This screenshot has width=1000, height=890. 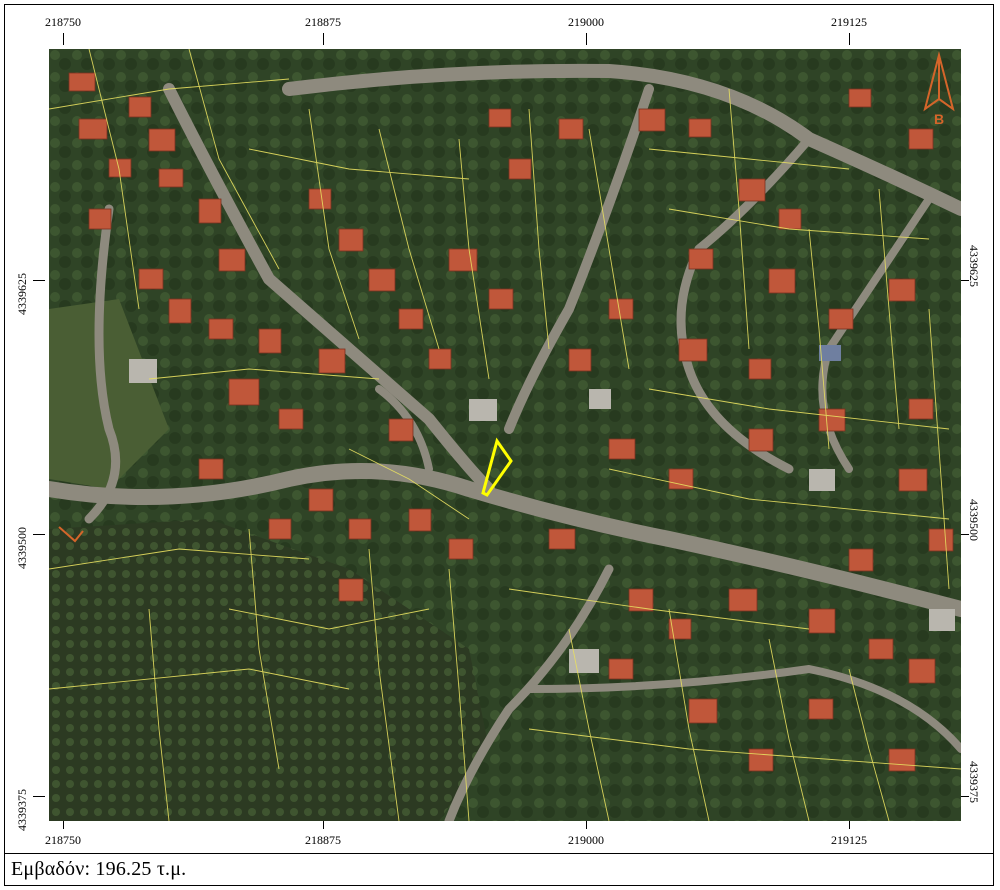 I want to click on y-tick-right-3: 4339375, so click(x=974, y=782).